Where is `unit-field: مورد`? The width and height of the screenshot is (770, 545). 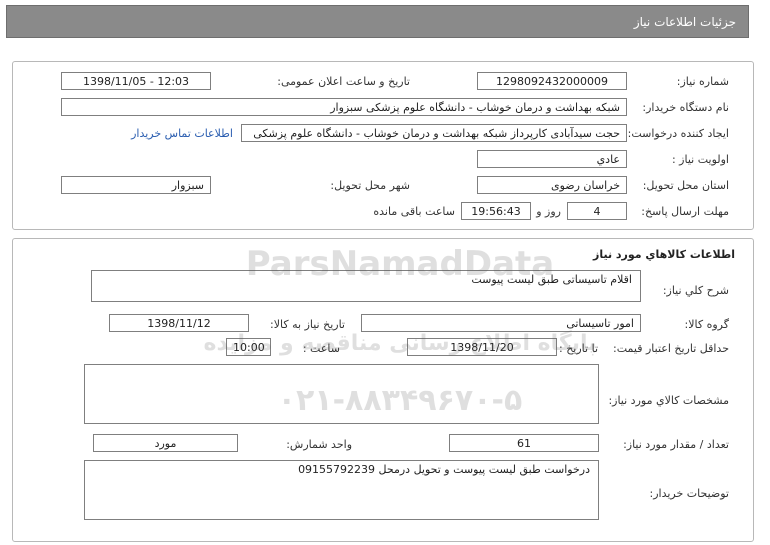 unit-field: مورد is located at coordinates (165, 443).